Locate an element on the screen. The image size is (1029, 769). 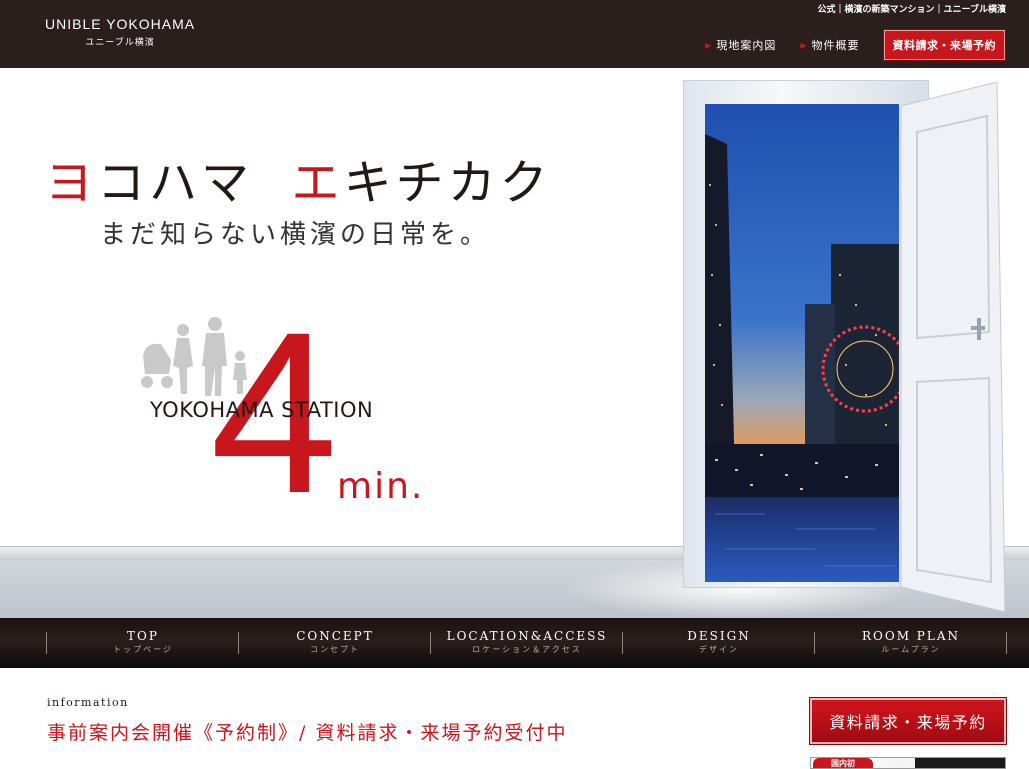
nav-label-en: TOP is located at coordinates (143, 636).